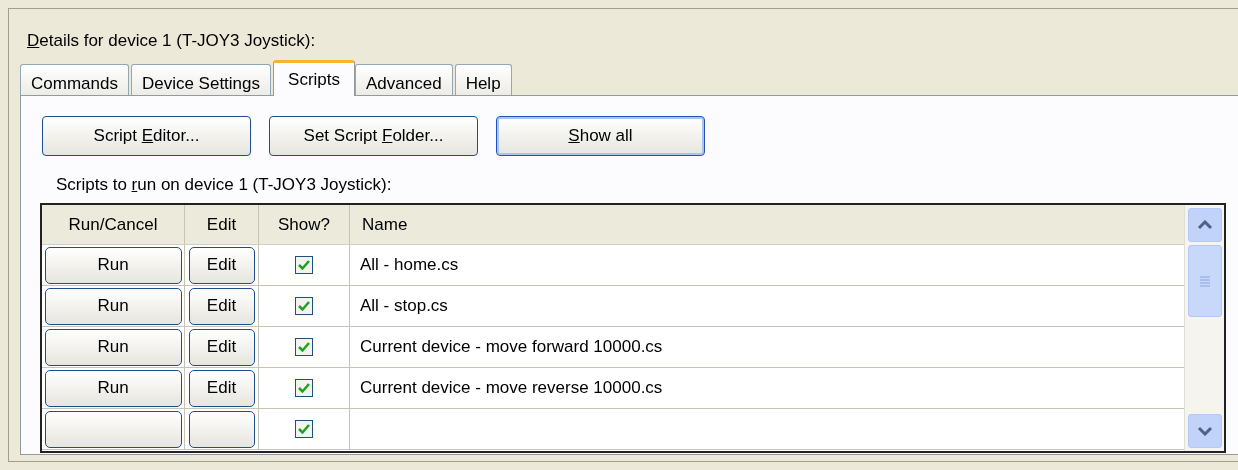  What do you see at coordinates (1204, 281) in the screenshot?
I see `scroll-thumb` at bounding box center [1204, 281].